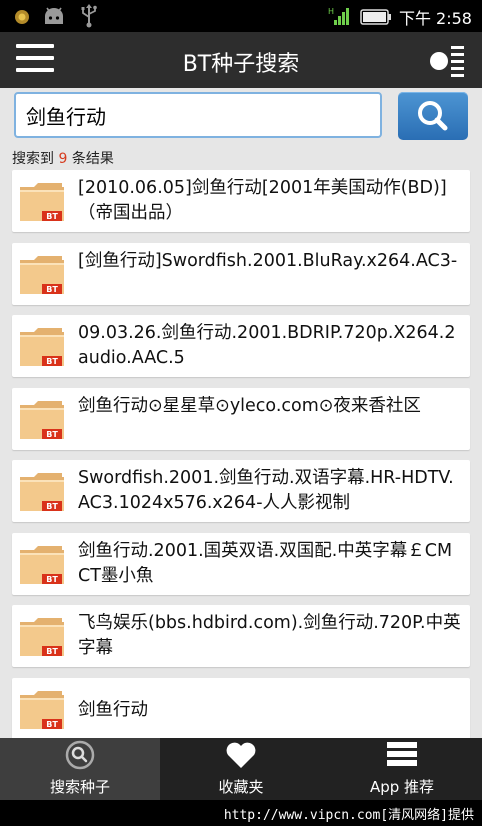  What do you see at coordinates (54, 15) in the screenshot?
I see `android-icon` at bounding box center [54, 15].